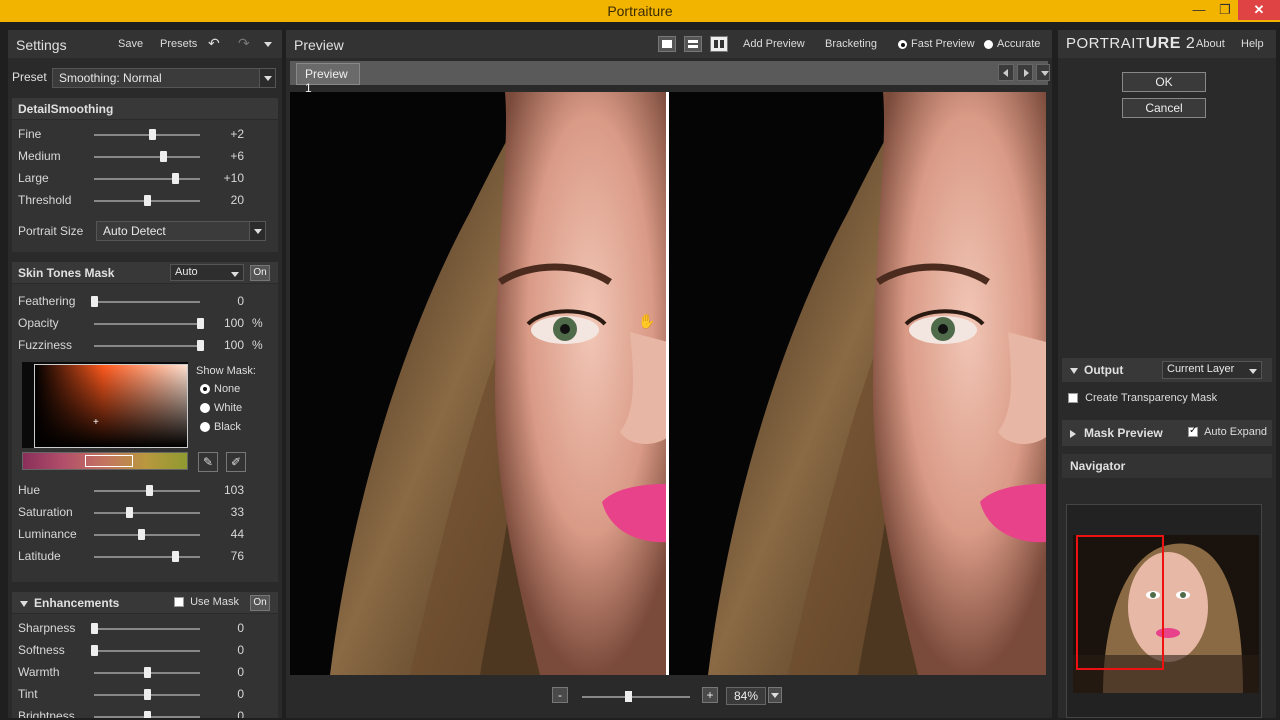  I want to click on output-select: Current Layer, so click(1212, 370).